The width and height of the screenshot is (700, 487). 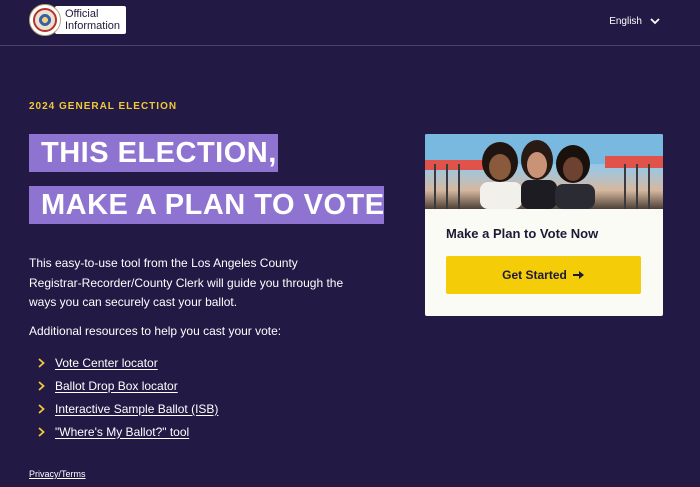 What do you see at coordinates (625, 21) in the screenshot?
I see `language-label: English` at bounding box center [625, 21].